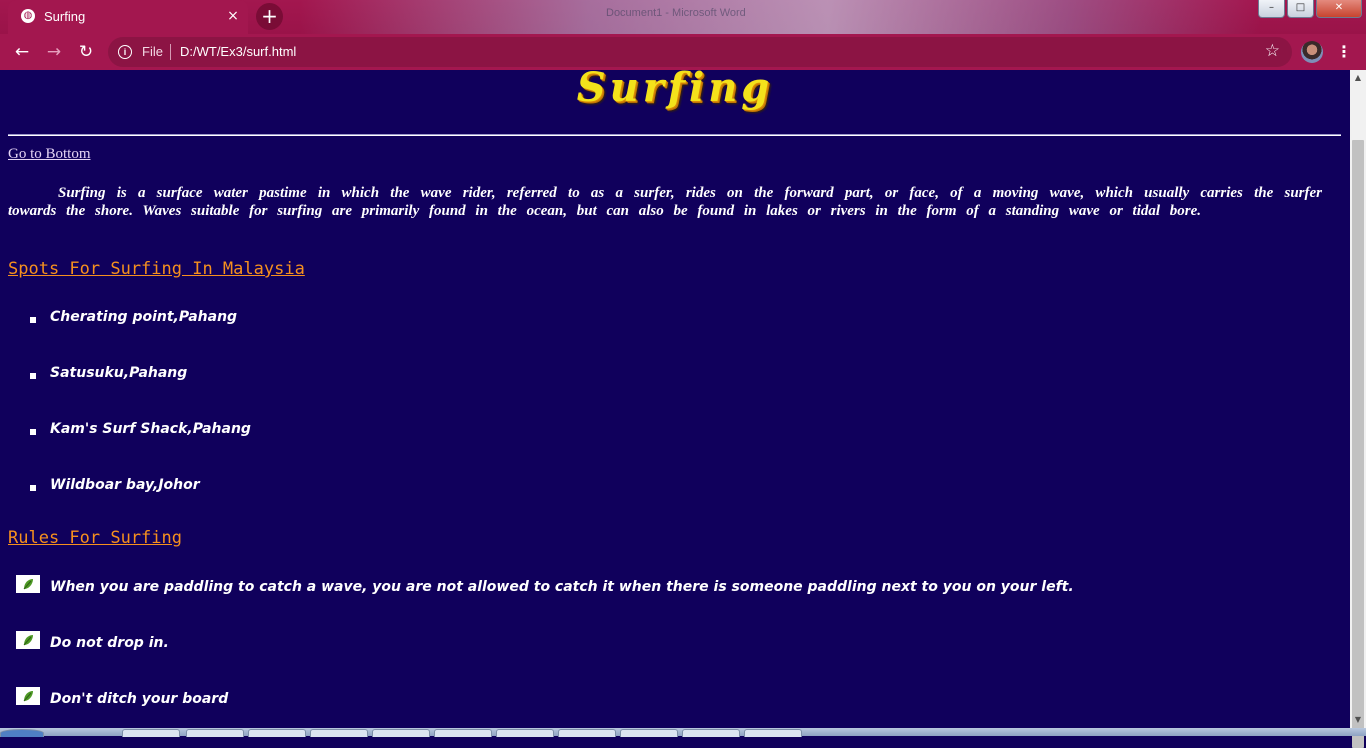 The image size is (1366, 748). What do you see at coordinates (1358, 78) in the screenshot?
I see `scroll-up-icon: ▲` at bounding box center [1358, 78].